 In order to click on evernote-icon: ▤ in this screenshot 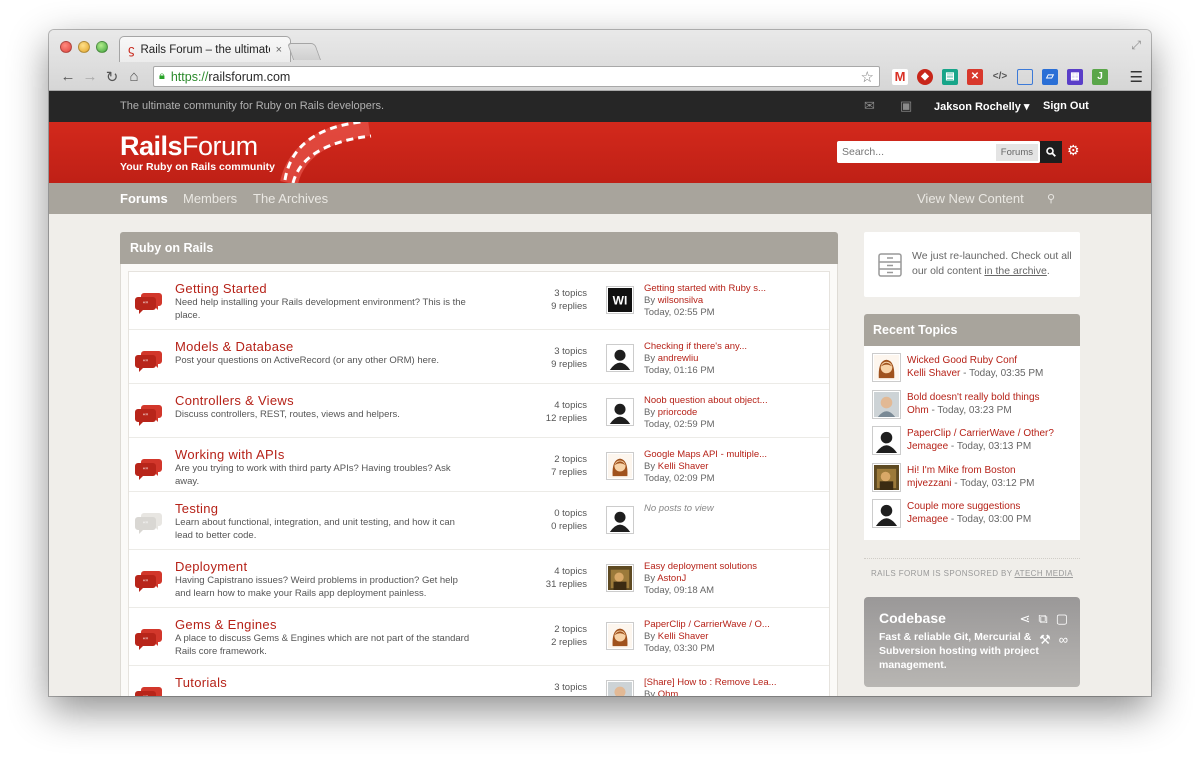, I will do `click(950, 76)`.